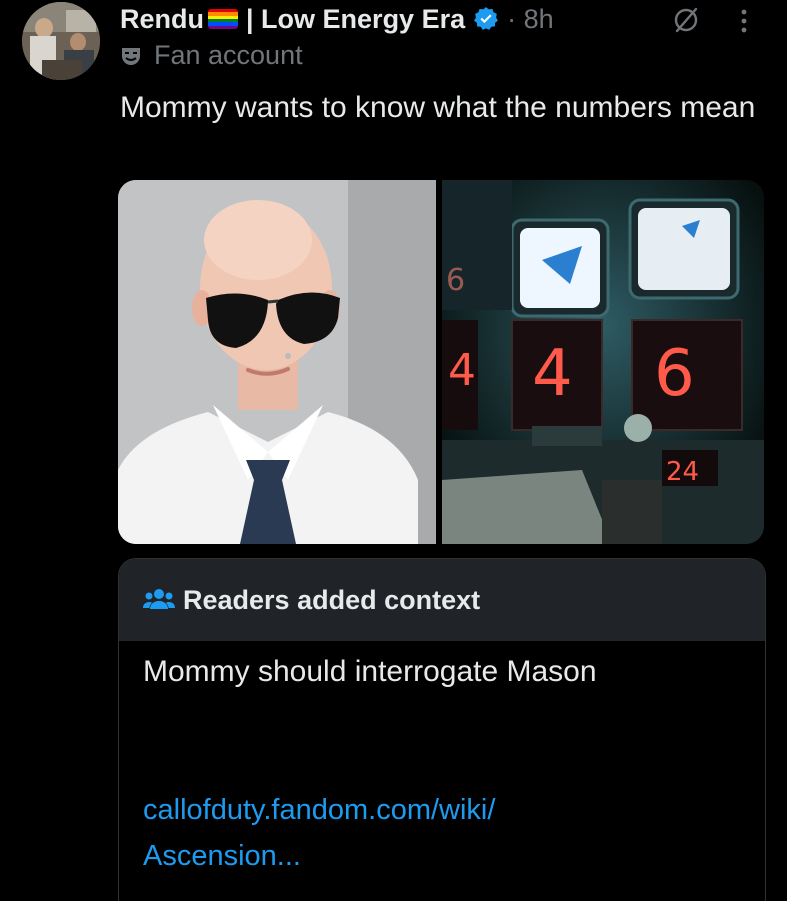  Describe the element at coordinates (159, 599) in the screenshot. I see `people-icon` at that location.